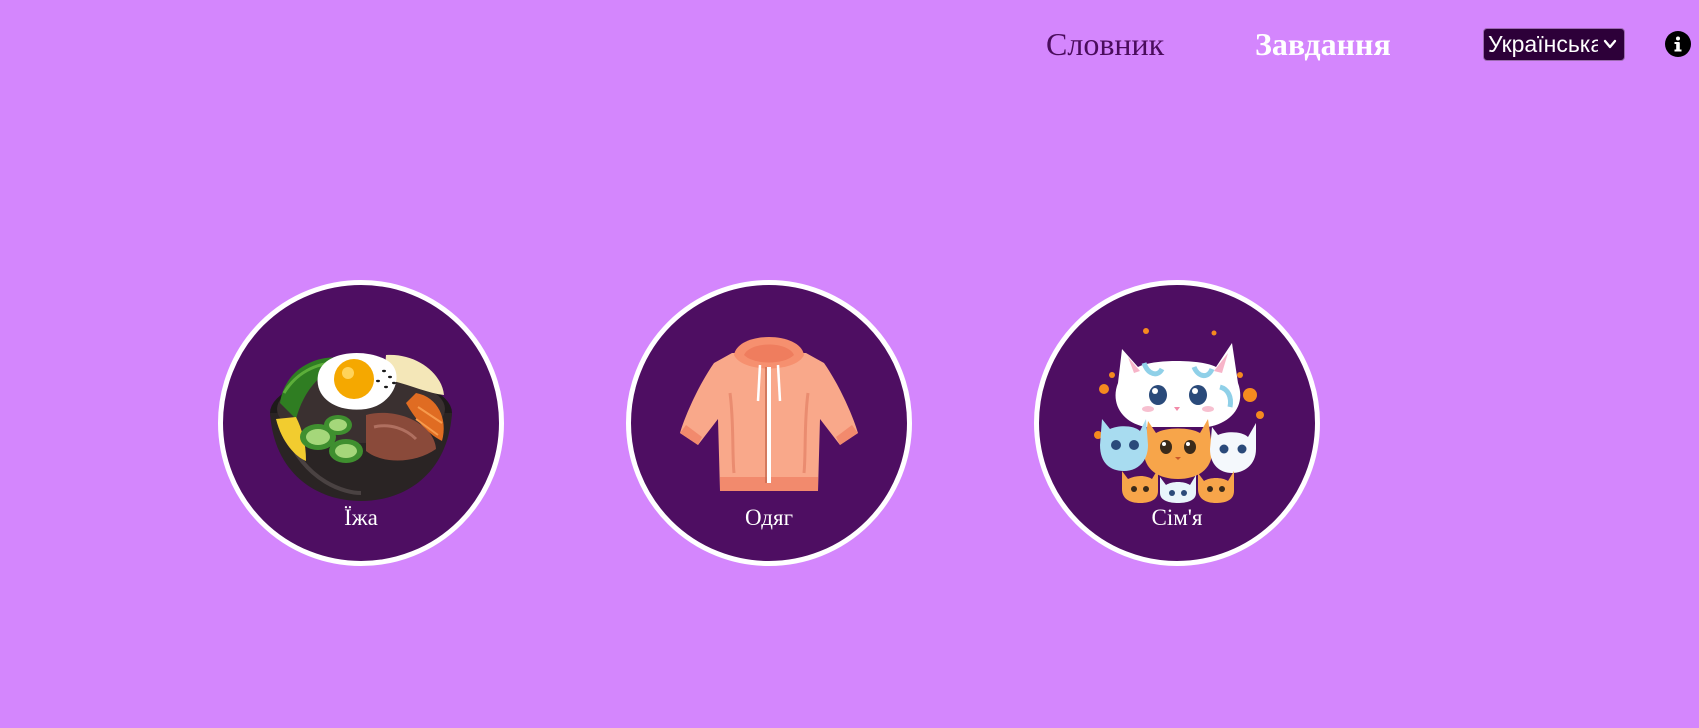 The height and width of the screenshot is (728, 1699). Describe the element at coordinates (1179, 415) in the screenshot. I see `cat-family-icon` at that location.